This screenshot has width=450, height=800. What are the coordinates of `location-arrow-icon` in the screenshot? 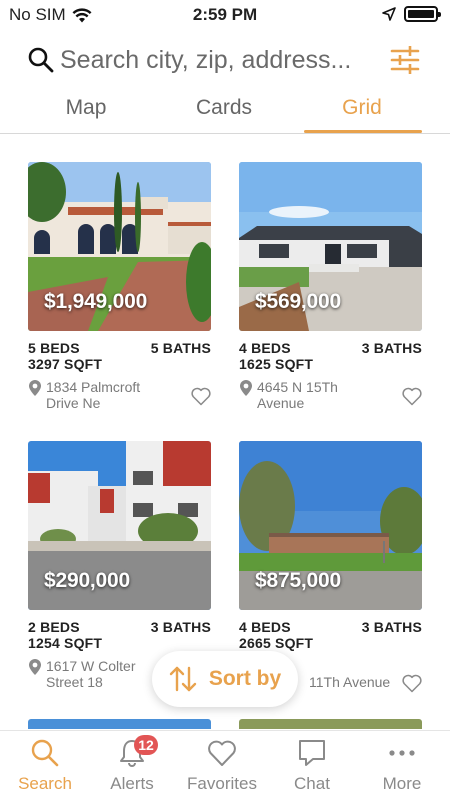 It's located at (389, 14).